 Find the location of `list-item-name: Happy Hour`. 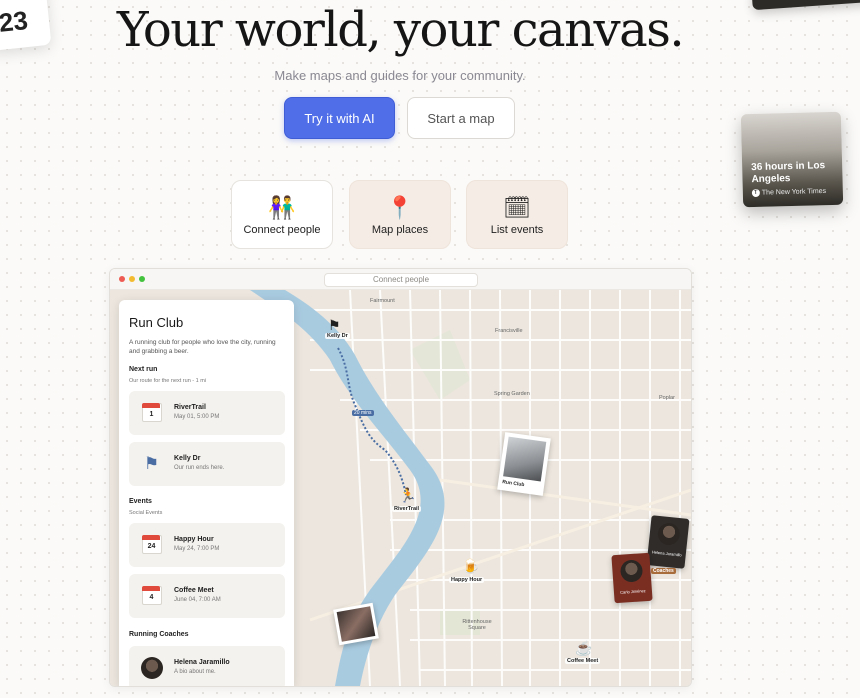

list-item-name: Happy Hour is located at coordinates (194, 539).